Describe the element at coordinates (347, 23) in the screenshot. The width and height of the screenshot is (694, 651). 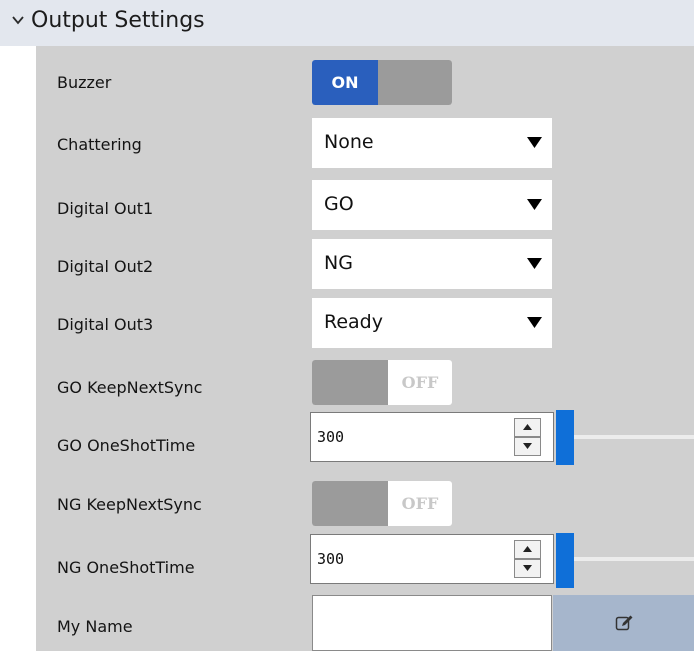
I see `section-header: Output Settings` at that location.